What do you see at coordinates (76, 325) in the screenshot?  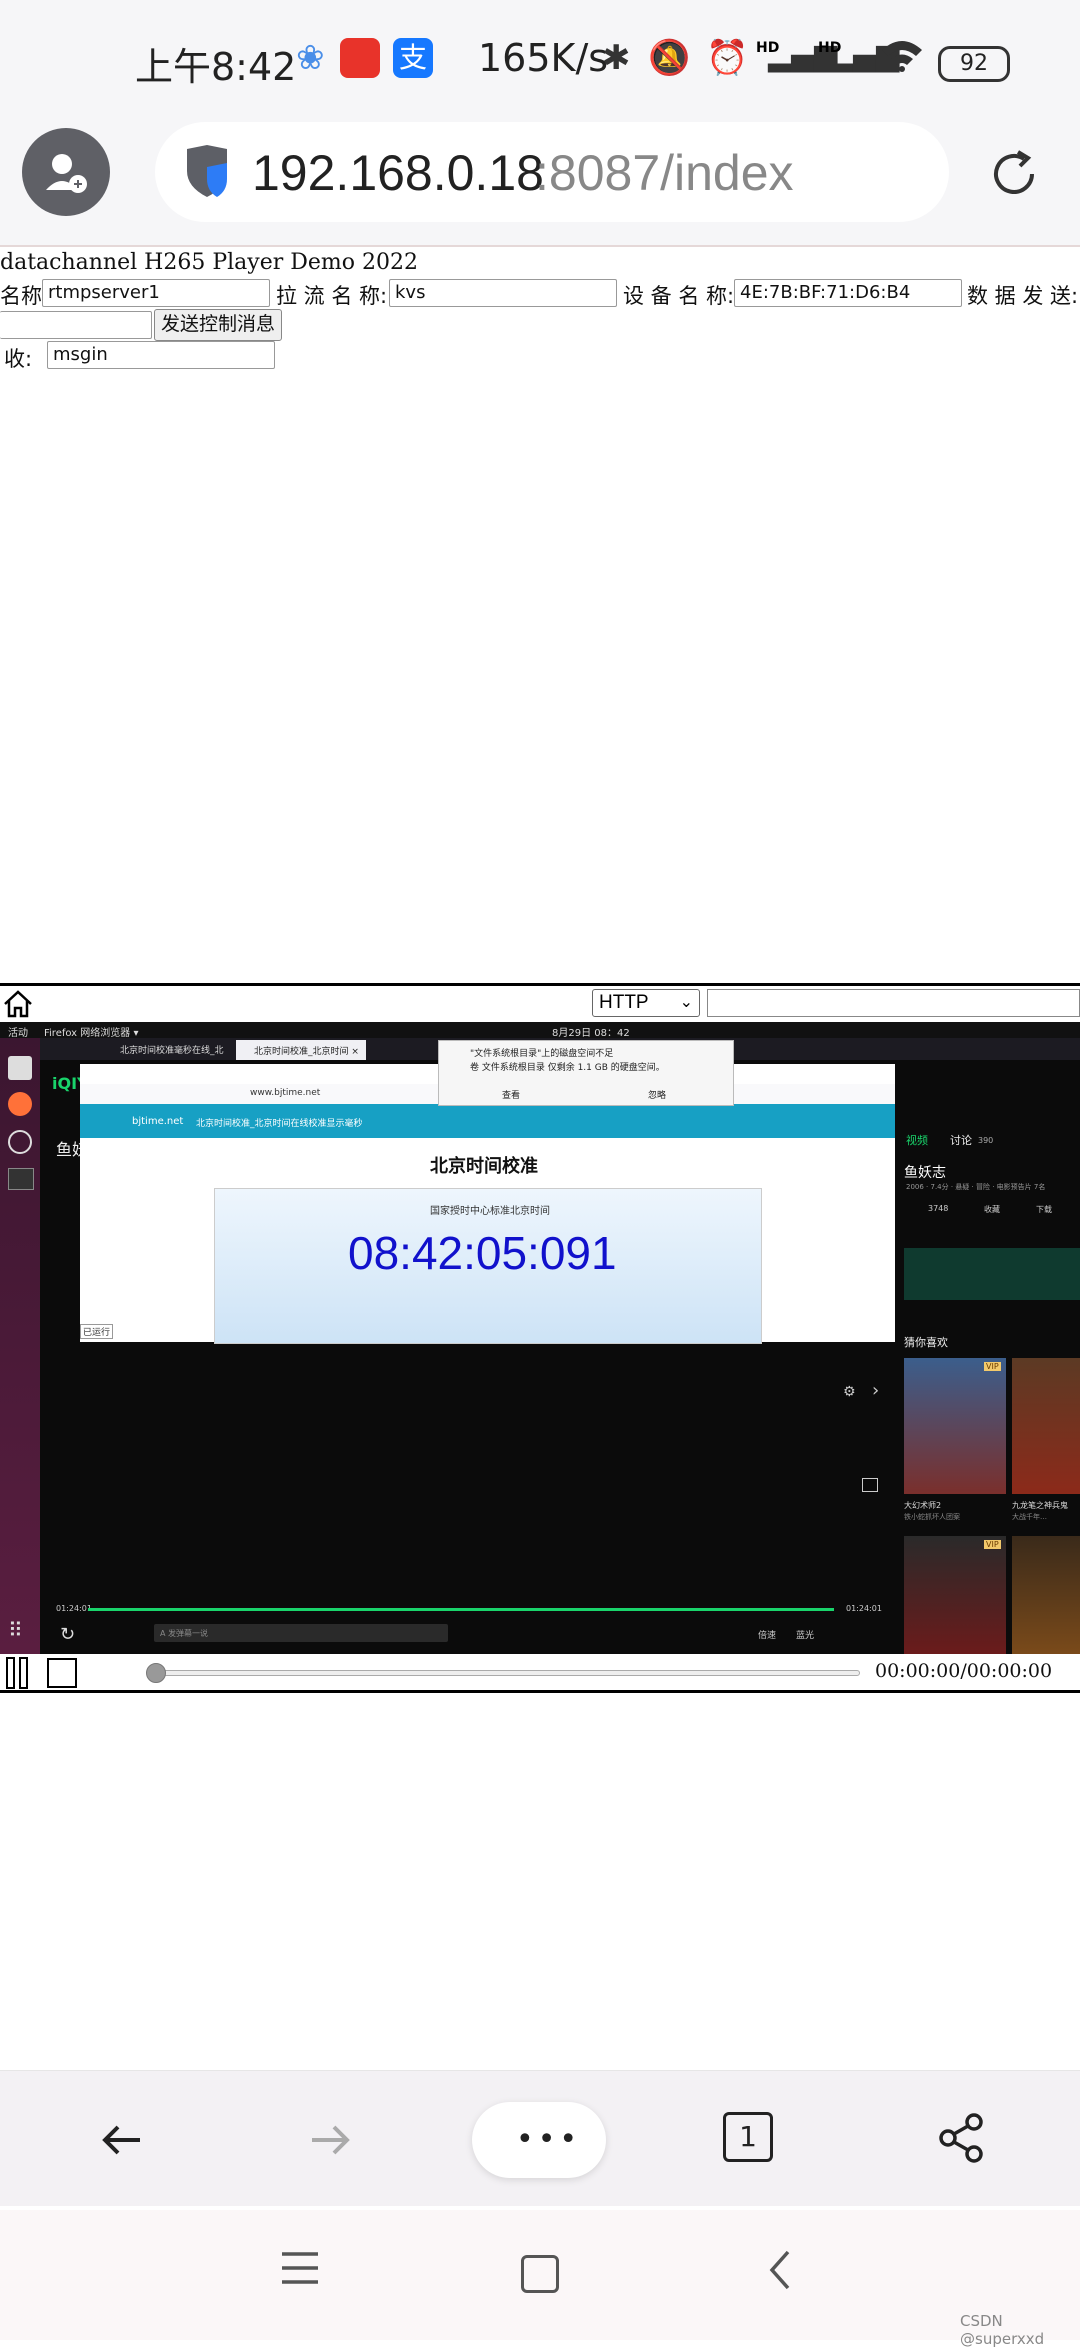 I see `data-send-input` at bounding box center [76, 325].